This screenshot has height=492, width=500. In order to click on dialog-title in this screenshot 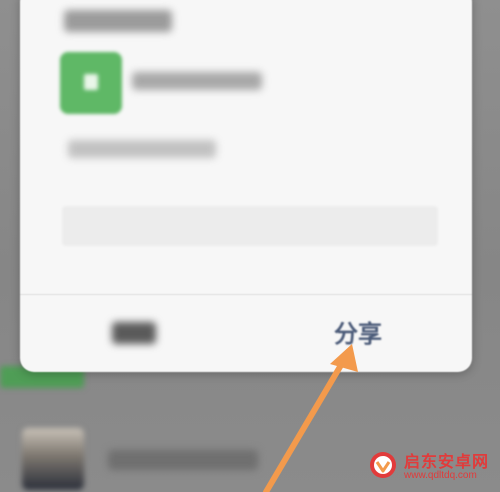, I will do `click(118, 21)`.